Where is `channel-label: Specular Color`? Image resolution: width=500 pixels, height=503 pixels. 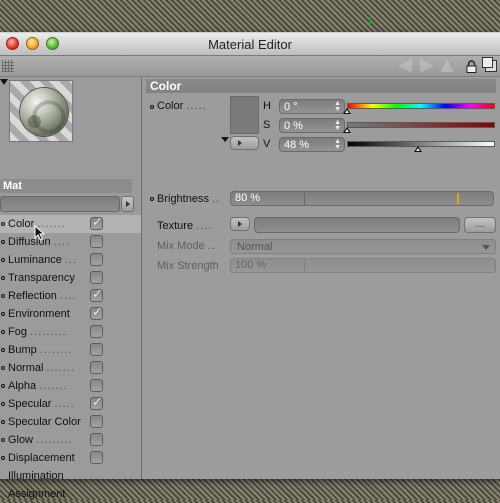
channel-label: Specular Color is located at coordinates (44, 422).